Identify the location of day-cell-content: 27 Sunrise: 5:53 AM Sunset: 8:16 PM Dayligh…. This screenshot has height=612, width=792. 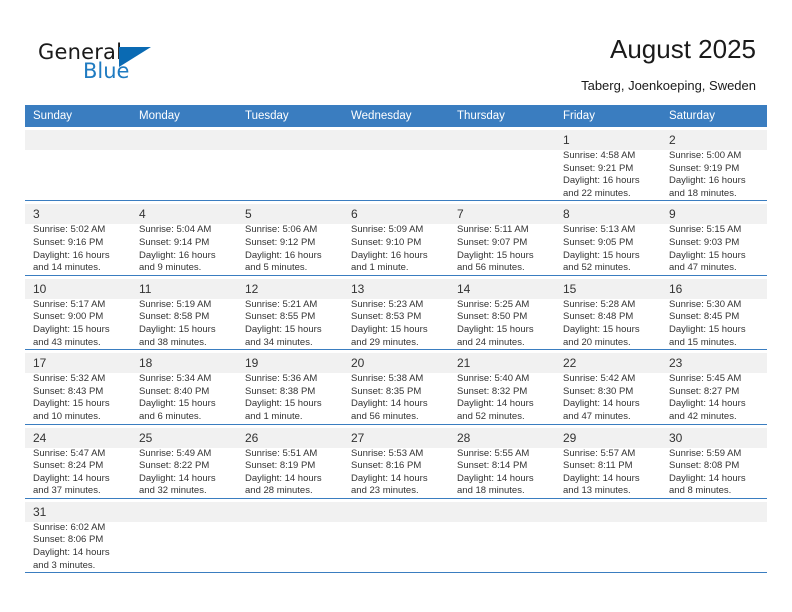
(396, 461).